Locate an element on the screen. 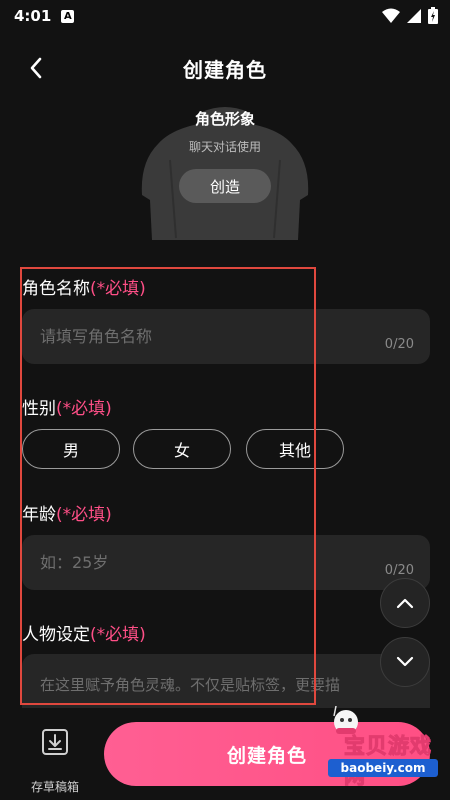 The image size is (450, 800). chevron-down-icon is located at coordinates (405, 661).